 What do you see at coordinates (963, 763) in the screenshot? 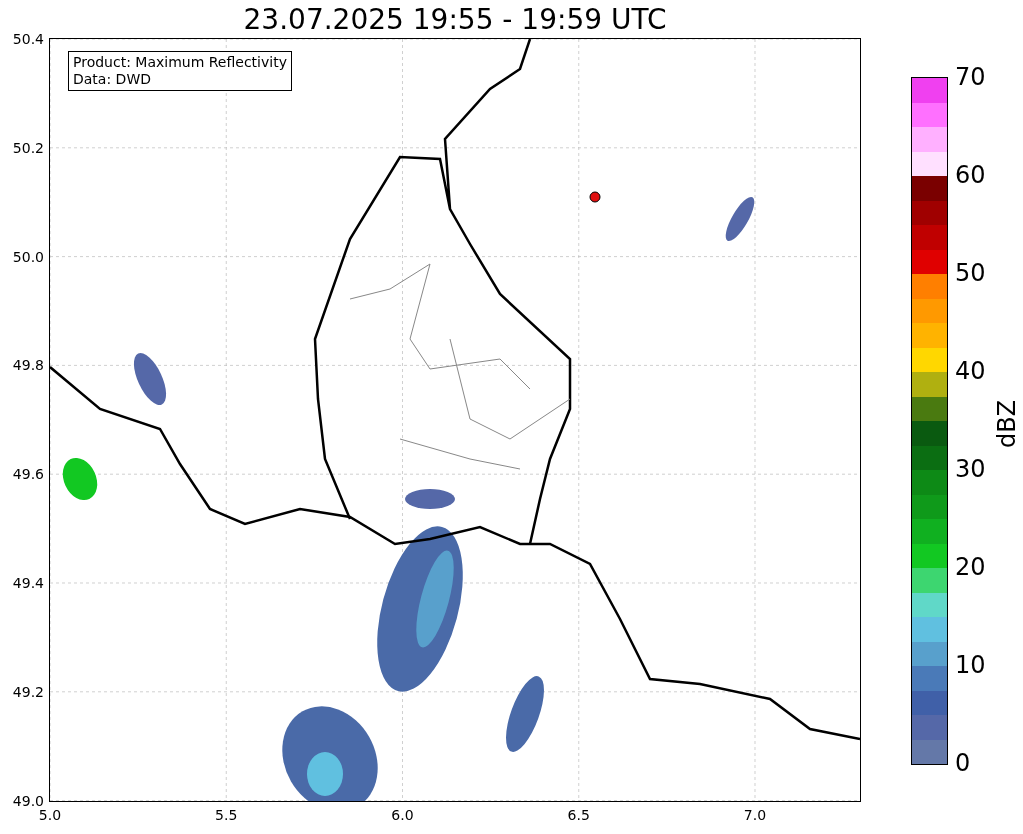
I see `colorbar-tick-label: 0` at bounding box center [963, 763].